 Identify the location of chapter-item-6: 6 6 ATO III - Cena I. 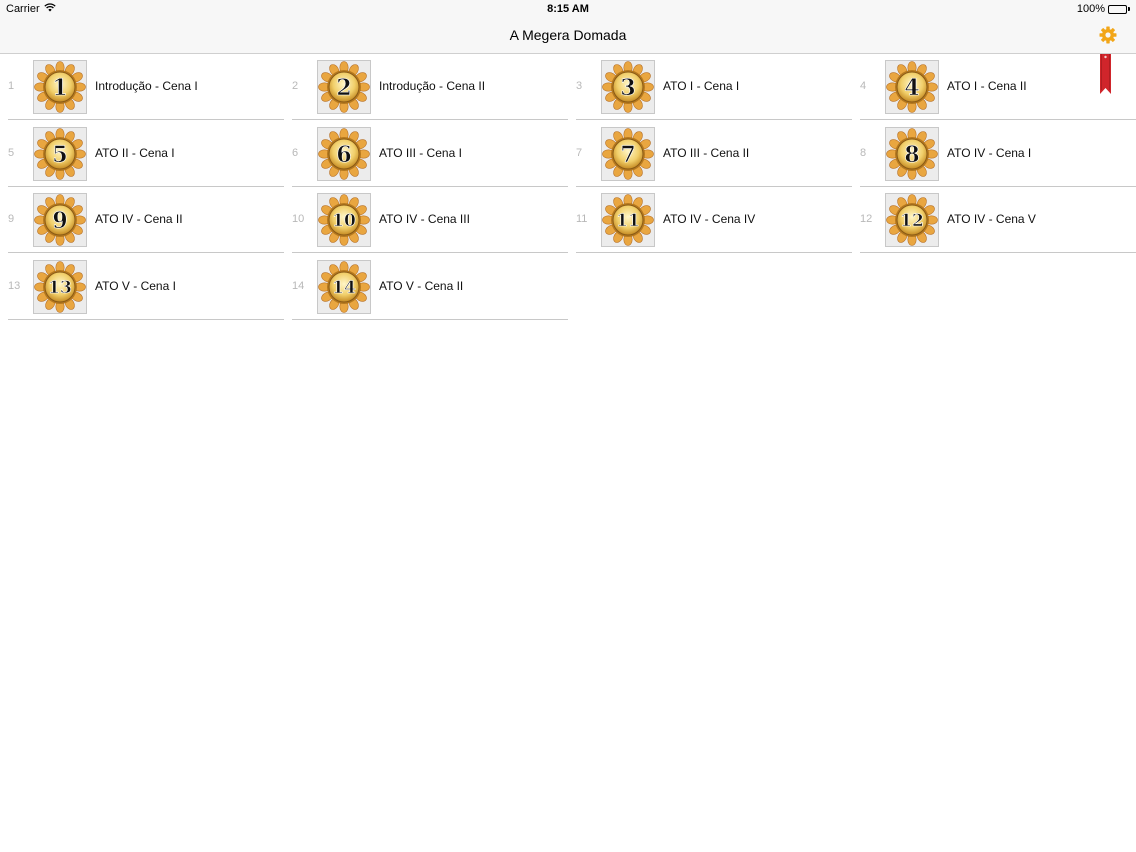
(430, 154).